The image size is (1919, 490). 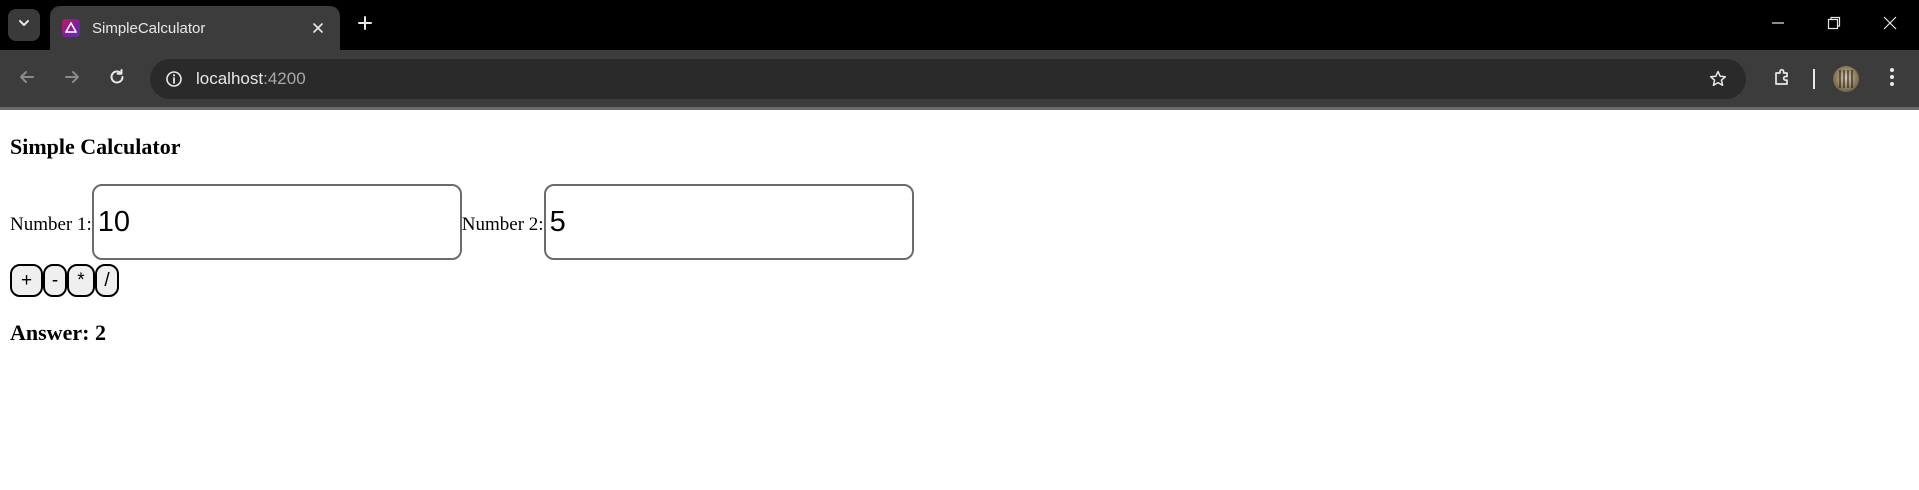 I want to click on number2-input, so click(x=728, y=222).